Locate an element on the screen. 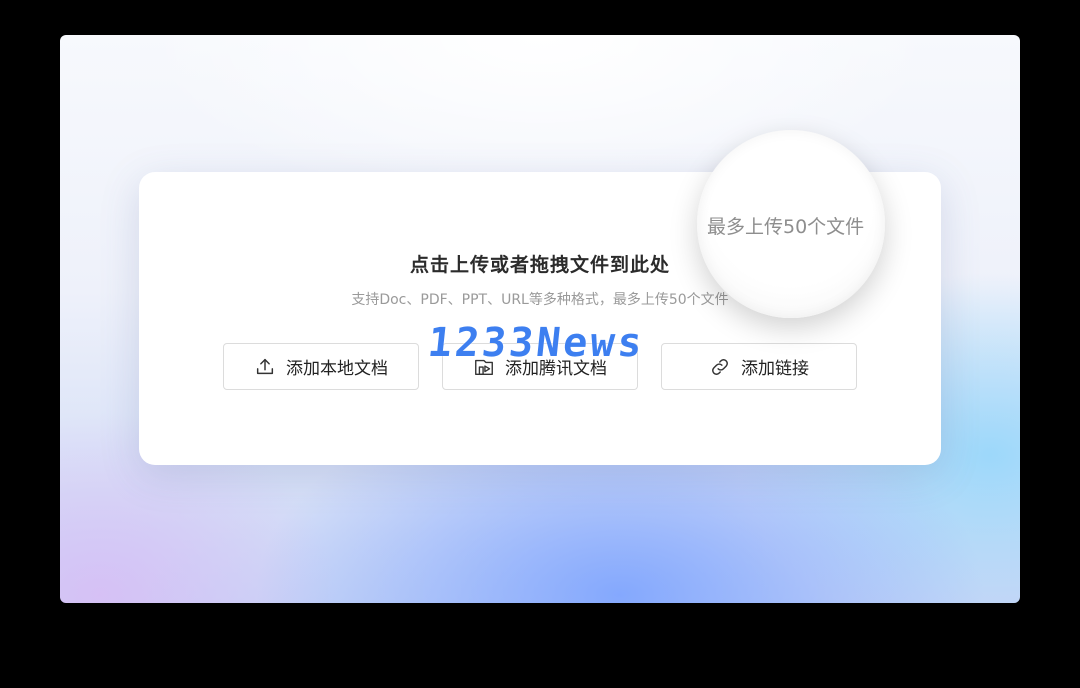  add-link-label: 添加链接 is located at coordinates (775, 369).